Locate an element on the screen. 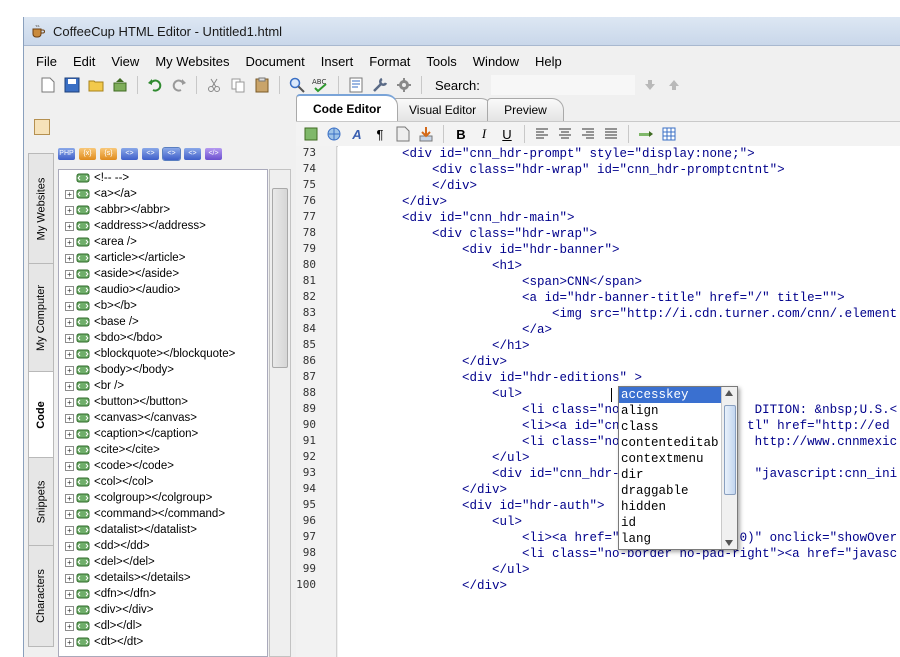  tree-item: + <button></button> is located at coordinates (163, 402).